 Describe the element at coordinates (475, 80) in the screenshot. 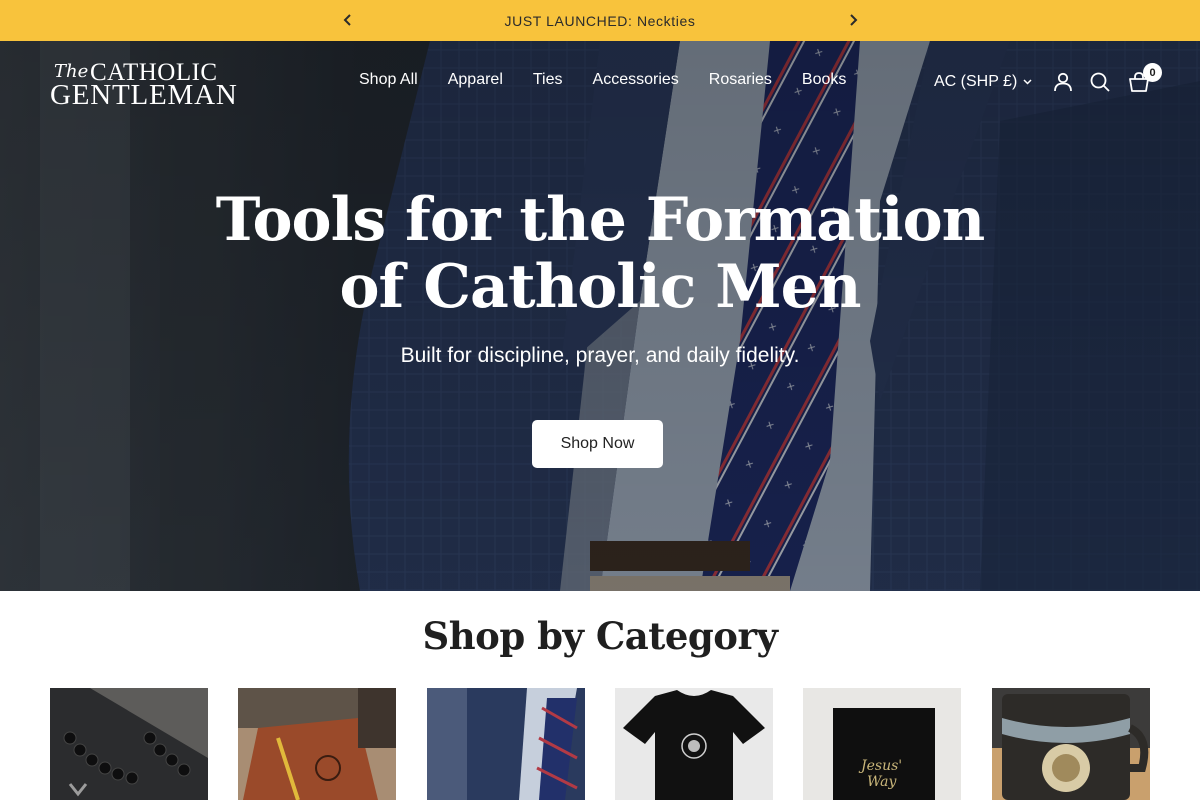

I see `nav-item-apparel: Apparel` at that location.